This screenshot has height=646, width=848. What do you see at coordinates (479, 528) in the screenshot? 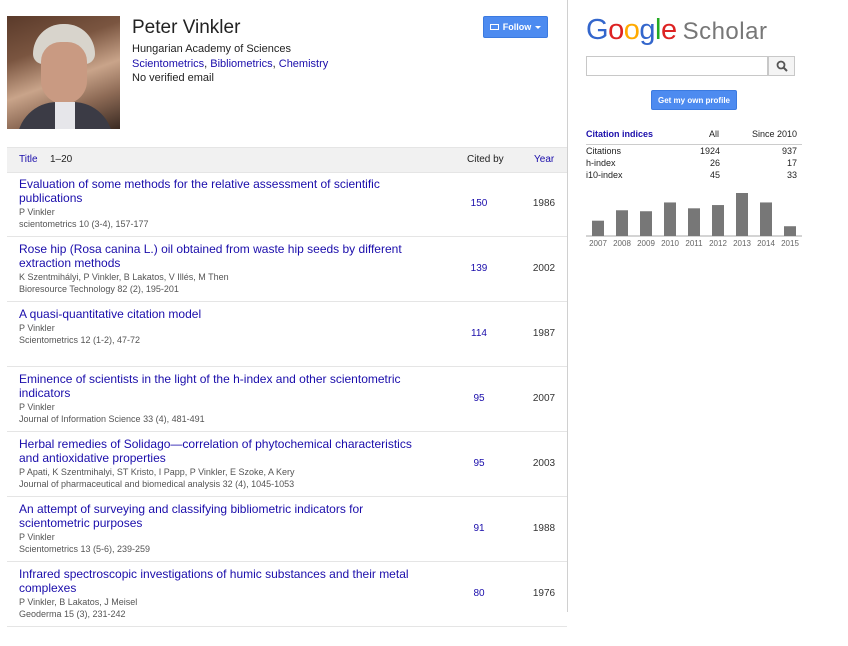
I see `cited-by-count: 91` at bounding box center [479, 528].